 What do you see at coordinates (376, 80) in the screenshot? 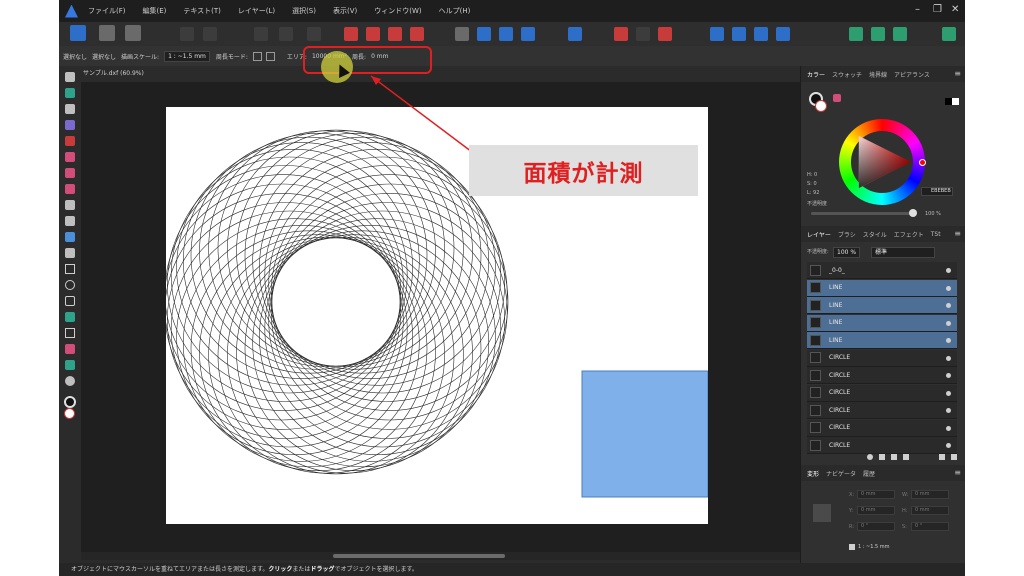
I see `annotation-arrow-head` at bounding box center [376, 80].